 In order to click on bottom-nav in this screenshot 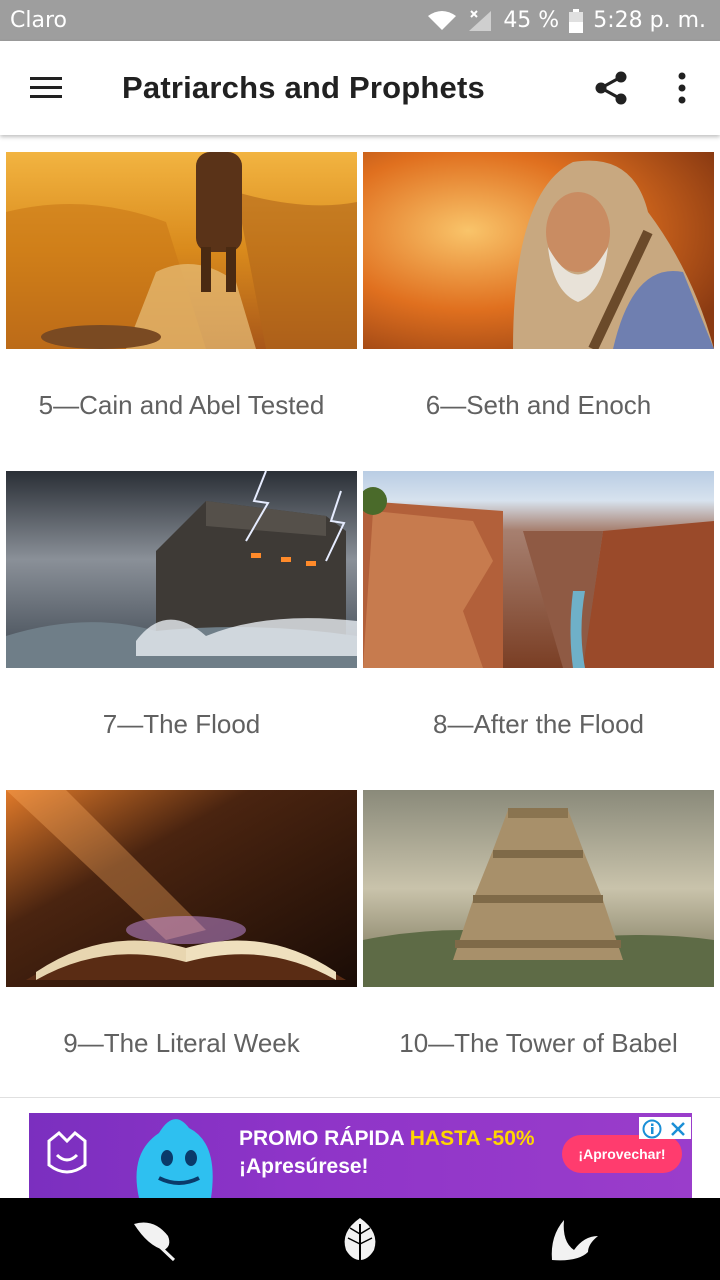, I will do `click(360, 1239)`.